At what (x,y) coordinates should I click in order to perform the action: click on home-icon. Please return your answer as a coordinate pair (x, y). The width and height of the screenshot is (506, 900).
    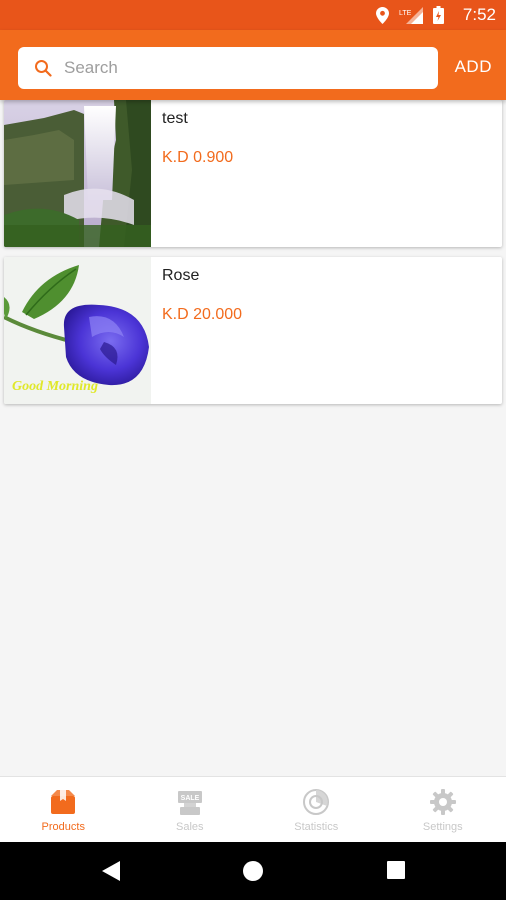
    Looking at the image, I should click on (253, 871).